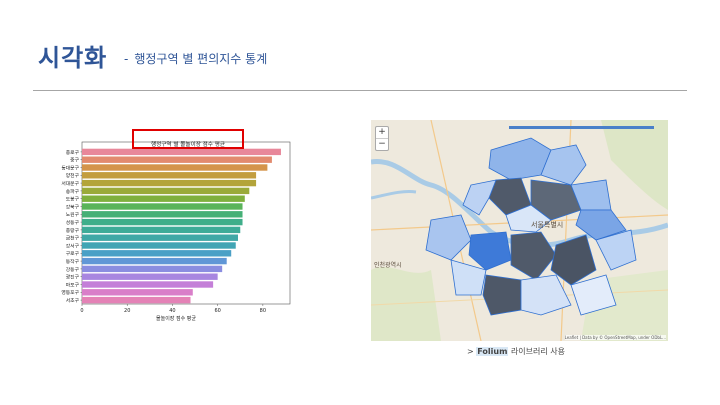  What do you see at coordinates (73, 200) in the screenshot?
I see `y-tick-label: 도봉구` at bounding box center [73, 200].